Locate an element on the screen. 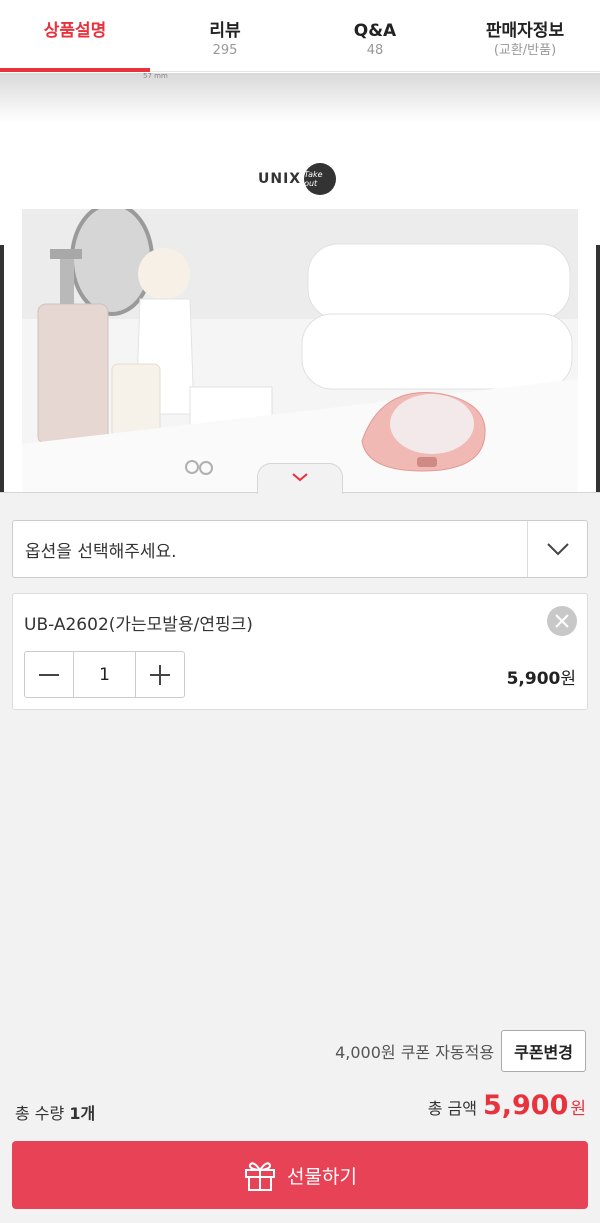 The height and width of the screenshot is (1223, 600). tab-seller-info: 판매자정보 (교환/반품) is located at coordinates (525, 35).